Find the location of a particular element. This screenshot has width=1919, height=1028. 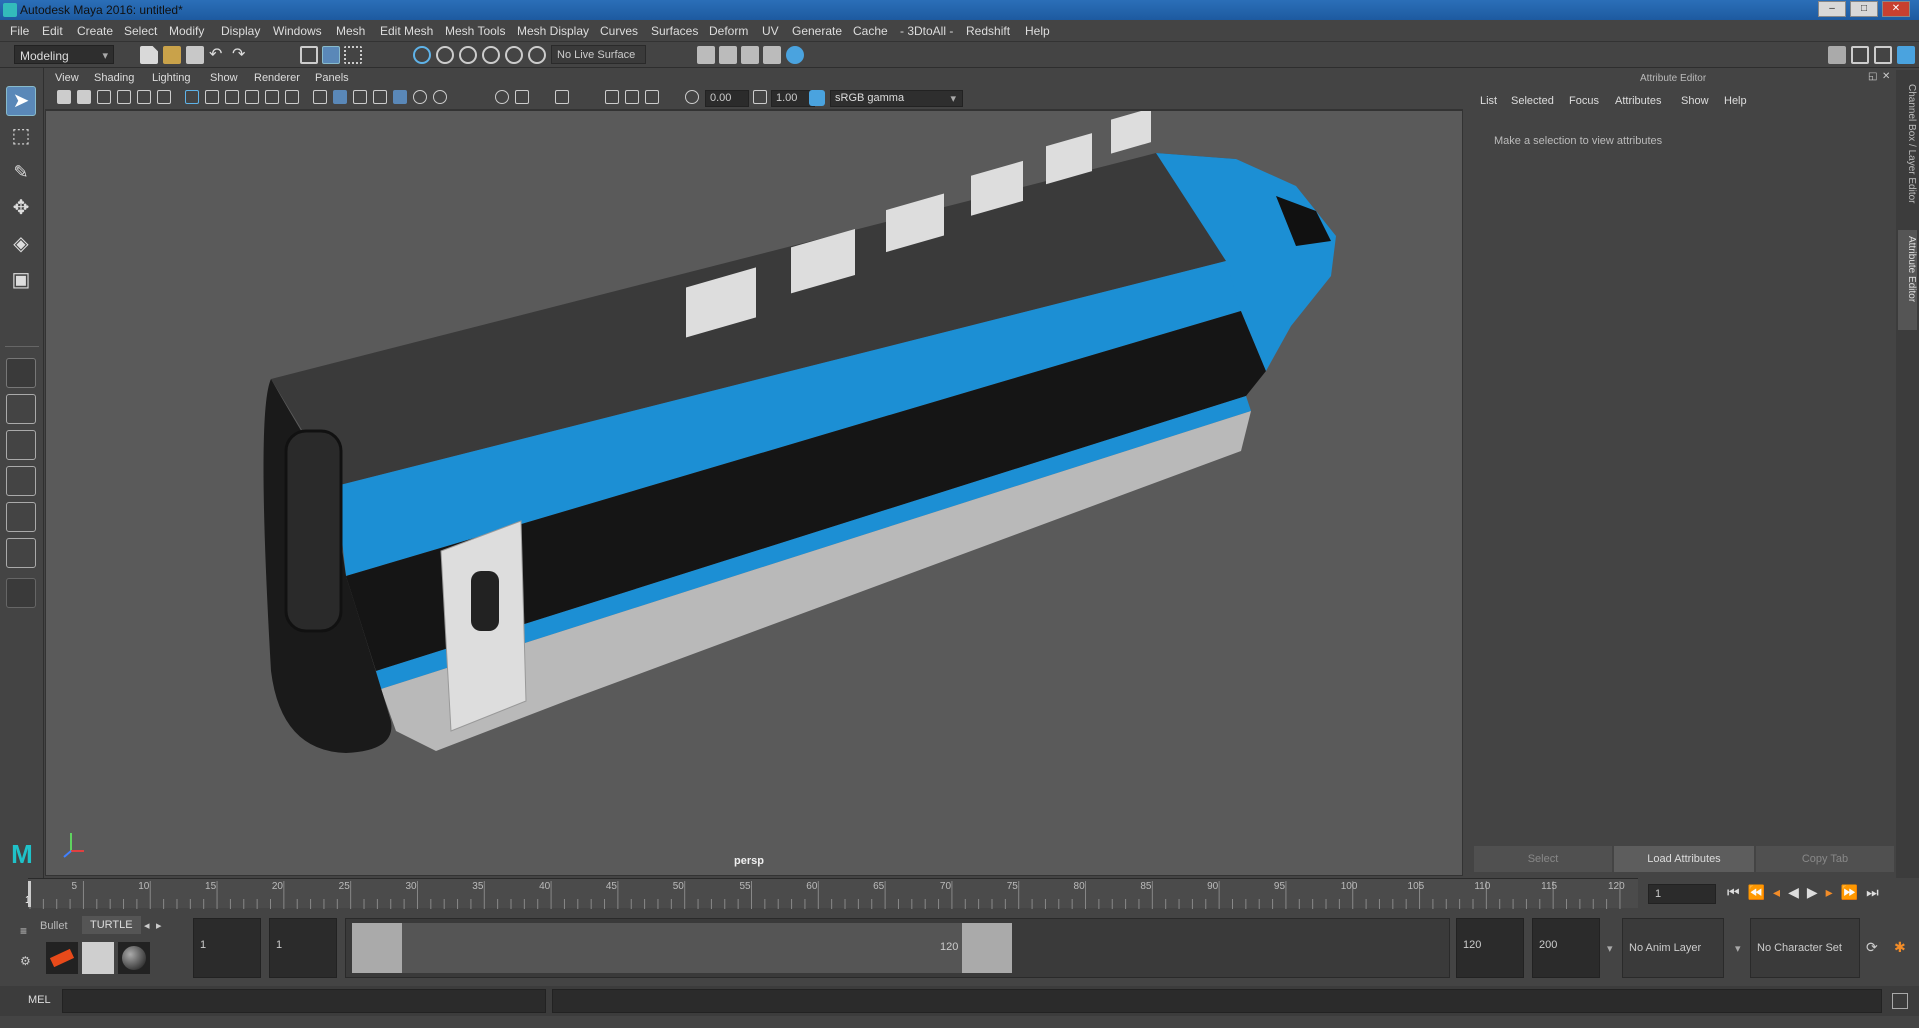

ae-copy-tab-button: Copy Tab is located at coordinates (1825, 859).